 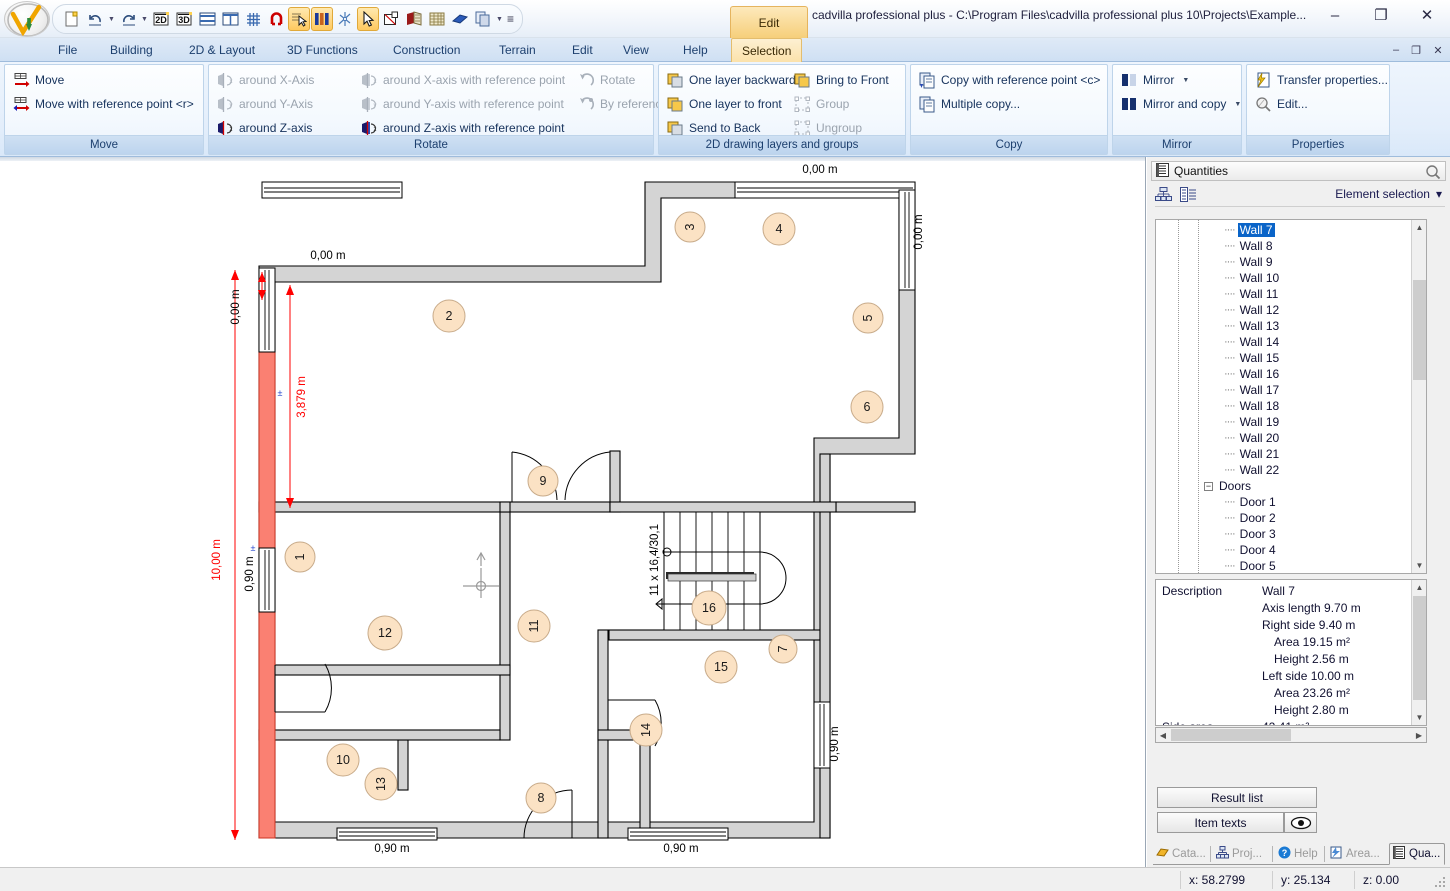 What do you see at coordinates (253, 19) in the screenshot?
I see `grid-icon` at bounding box center [253, 19].